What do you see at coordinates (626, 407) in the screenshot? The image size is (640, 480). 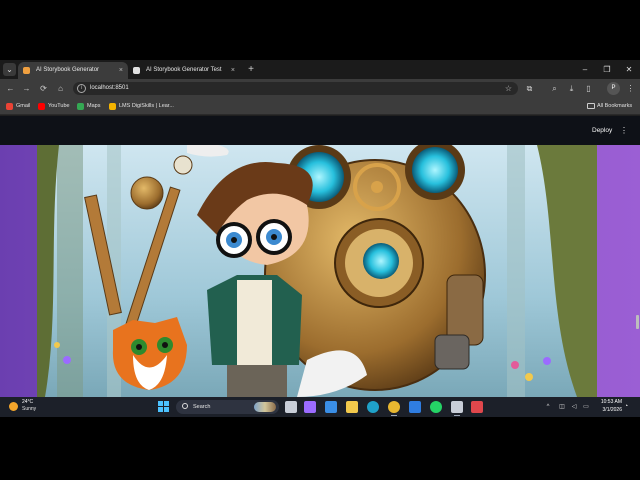 I see `notification-bell-icon: ◔` at bounding box center [626, 407].